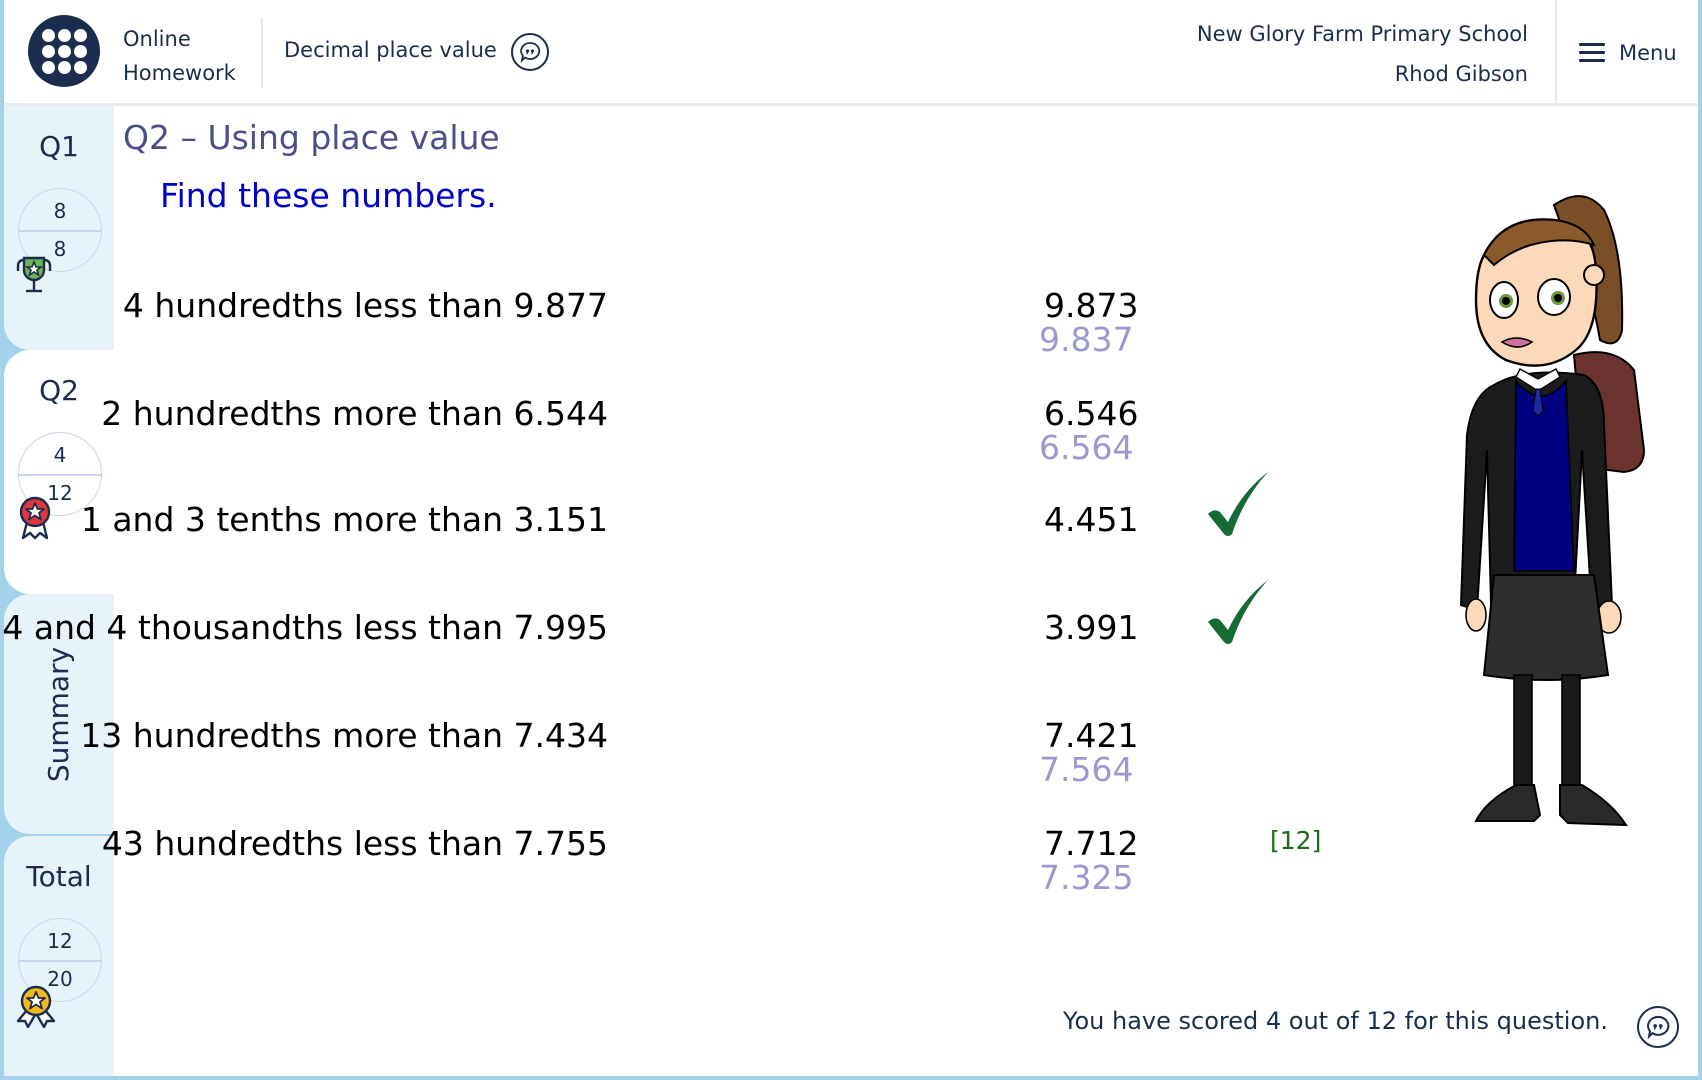 The height and width of the screenshot is (1080, 1702). Describe the element at coordinates (704, 336) in the screenshot. I see `question-row: 4 hundredths less than 9.877 9.873 9.837` at that location.